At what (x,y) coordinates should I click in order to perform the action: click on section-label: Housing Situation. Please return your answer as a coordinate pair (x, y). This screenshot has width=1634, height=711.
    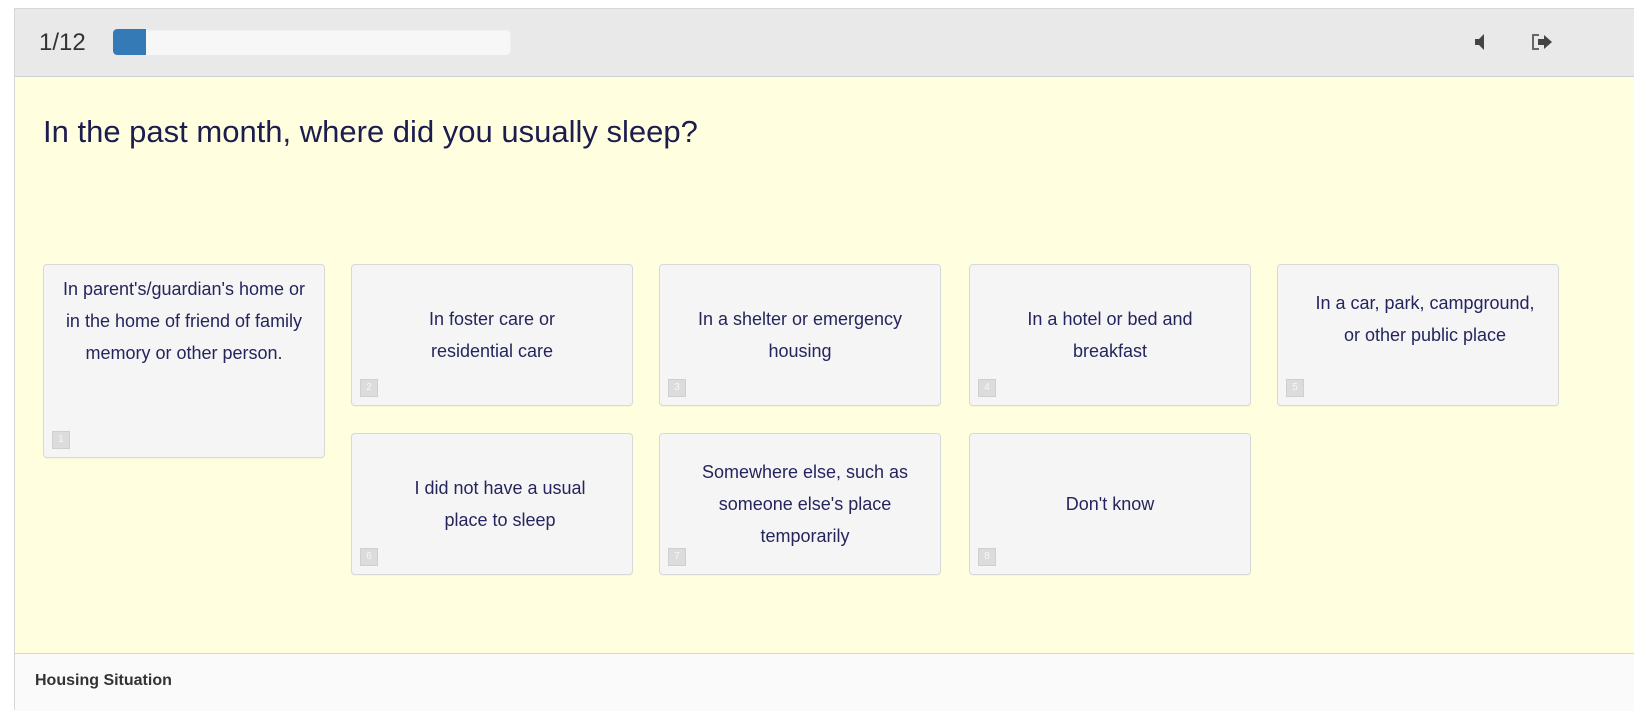
    Looking at the image, I should click on (103, 680).